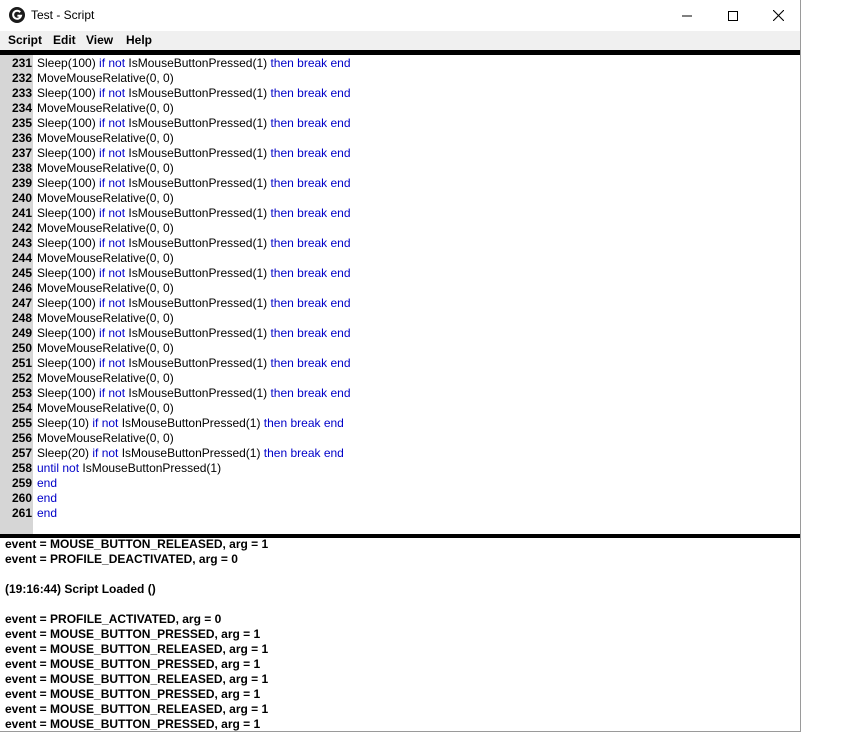 The height and width of the screenshot is (732, 864). Describe the element at coordinates (400, 483) in the screenshot. I see `code-line: 259 end` at that location.